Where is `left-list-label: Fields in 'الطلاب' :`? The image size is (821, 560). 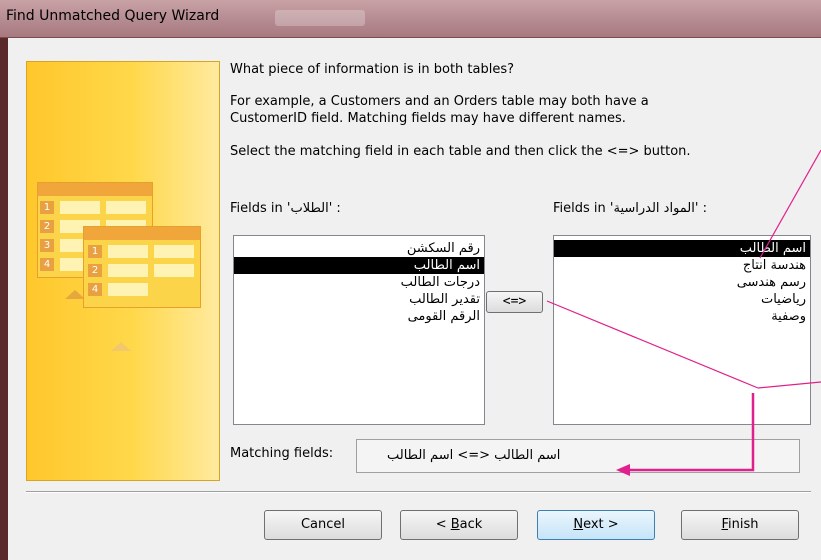
left-list-label: Fields in 'الطلاب' : is located at coordinates (285, 208).